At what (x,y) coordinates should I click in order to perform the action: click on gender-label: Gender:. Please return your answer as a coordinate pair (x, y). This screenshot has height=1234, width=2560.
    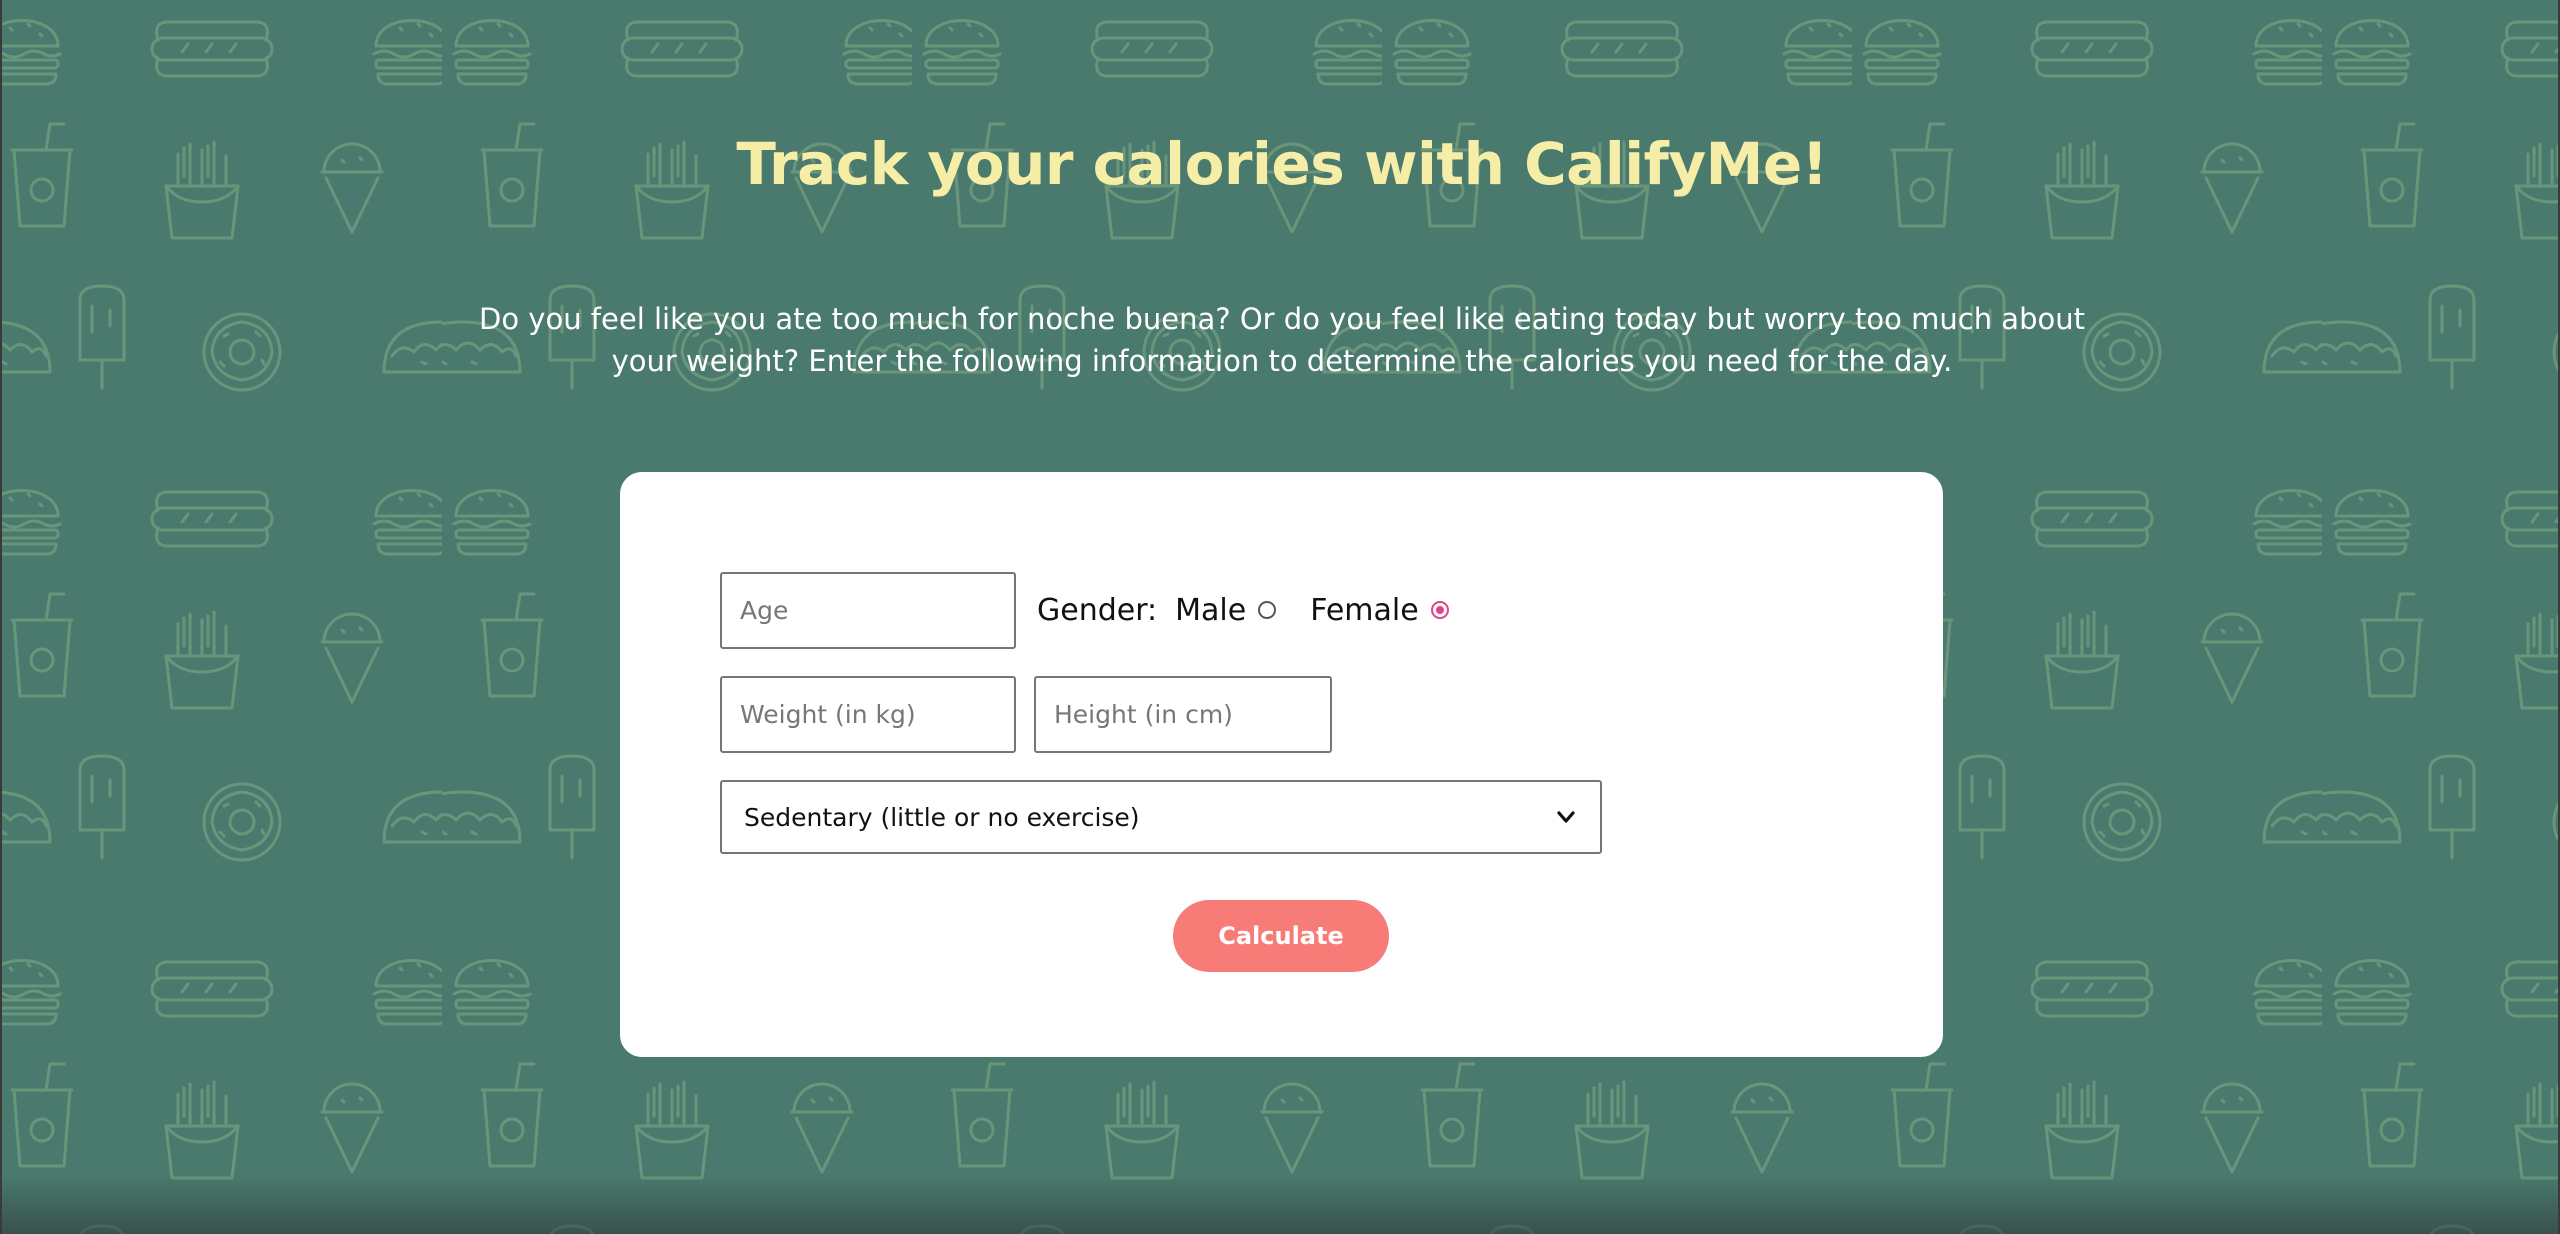
    Looking at the image, I should click on (1097, 610).